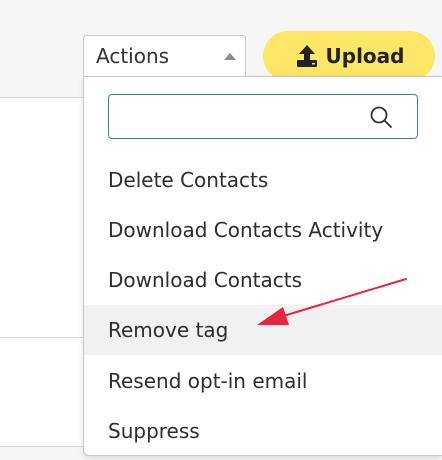 Image resolution: width=442 pixels, height=460 pixels. I want to click on menu-item-delete-contacts: Delete Contacts, so click(263, 180).